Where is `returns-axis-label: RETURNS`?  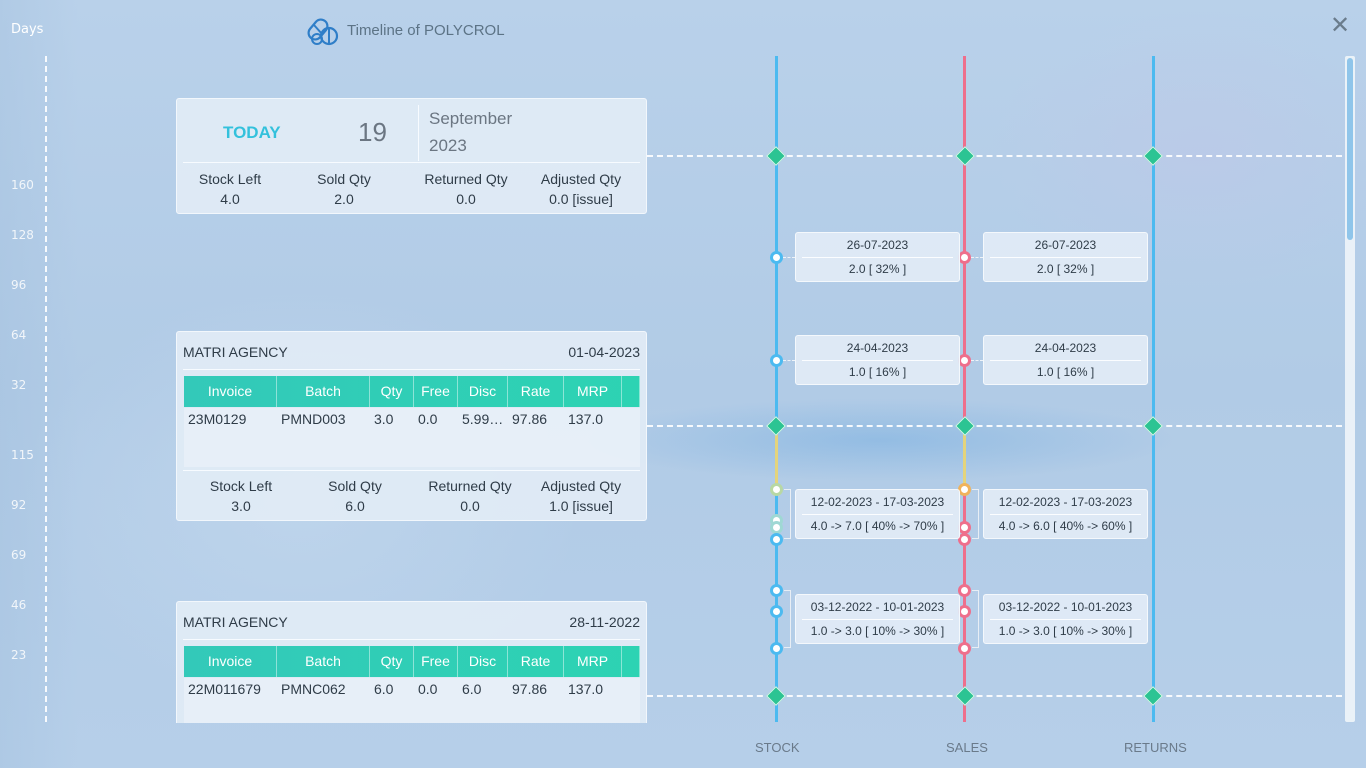
returns-axis-label: RETURNS is located at coordinates (1155, 747).